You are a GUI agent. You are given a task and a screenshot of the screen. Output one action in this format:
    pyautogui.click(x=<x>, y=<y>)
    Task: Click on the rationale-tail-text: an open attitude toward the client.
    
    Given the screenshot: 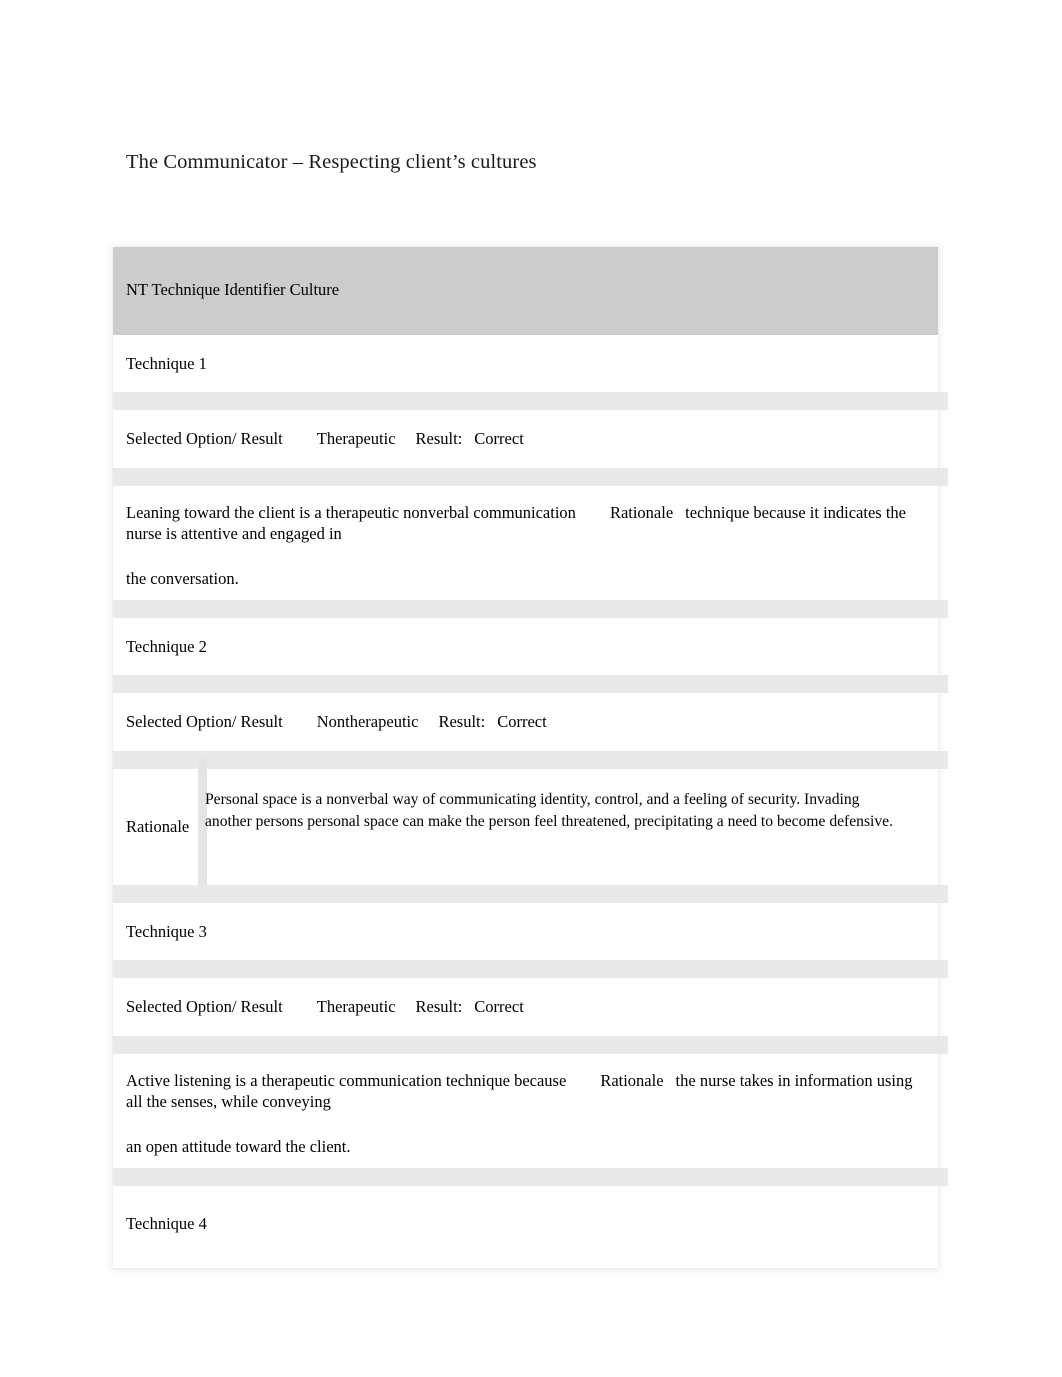 What is the action you would take?
    pyautogui.click(x=238, y=1146)
    